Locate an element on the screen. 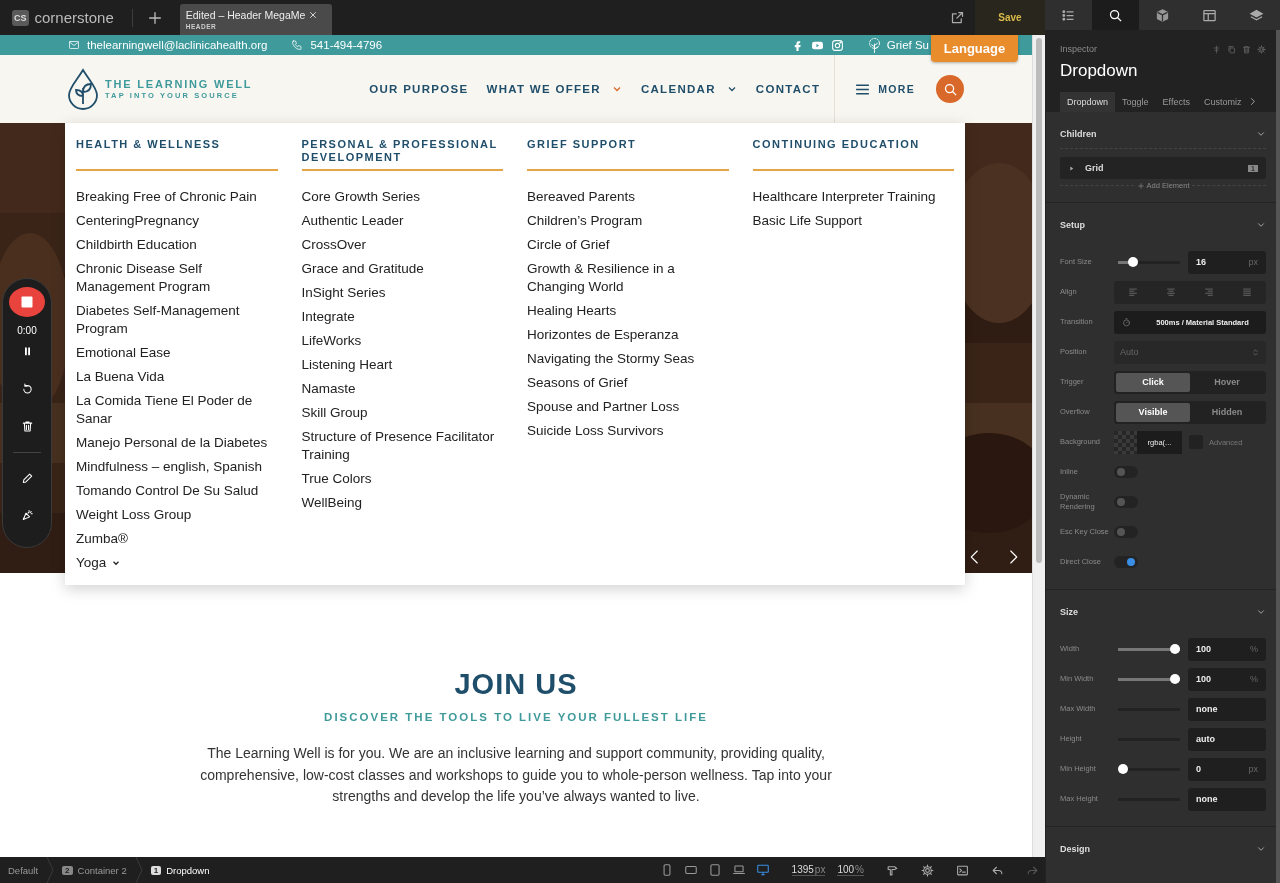 The image size is (1280, 883). stop-button is located at coordinates (27, 302).